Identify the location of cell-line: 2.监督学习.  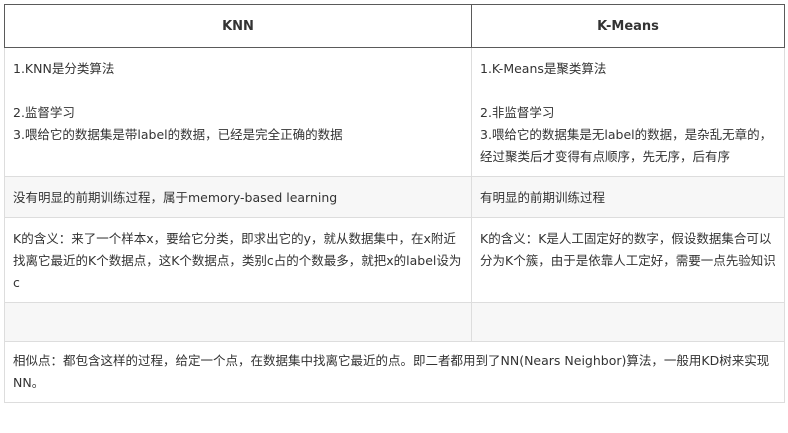
(44, 112).